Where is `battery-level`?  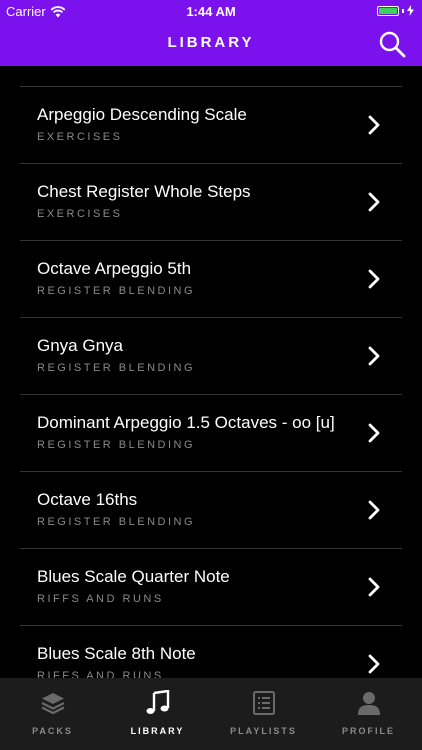
battery-level is located at coordinates (388, 10).